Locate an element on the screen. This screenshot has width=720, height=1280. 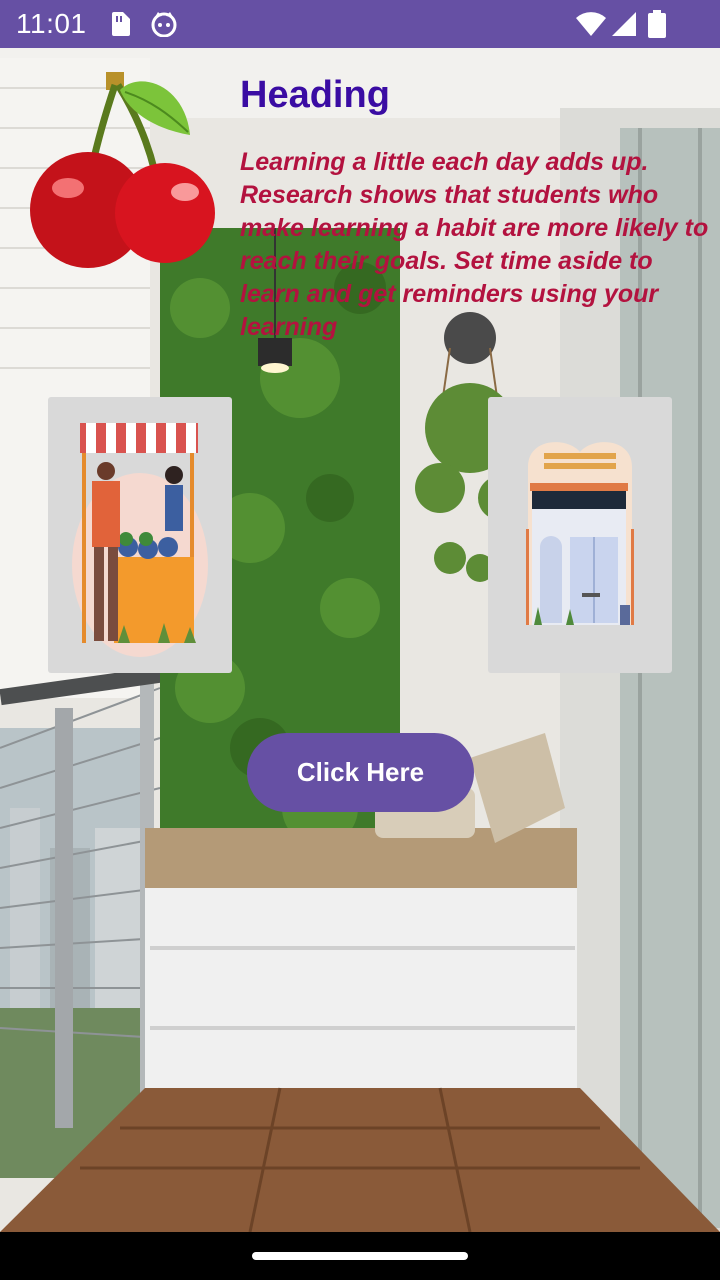
cafe-storefront-card is located at coordinates (580, 535).